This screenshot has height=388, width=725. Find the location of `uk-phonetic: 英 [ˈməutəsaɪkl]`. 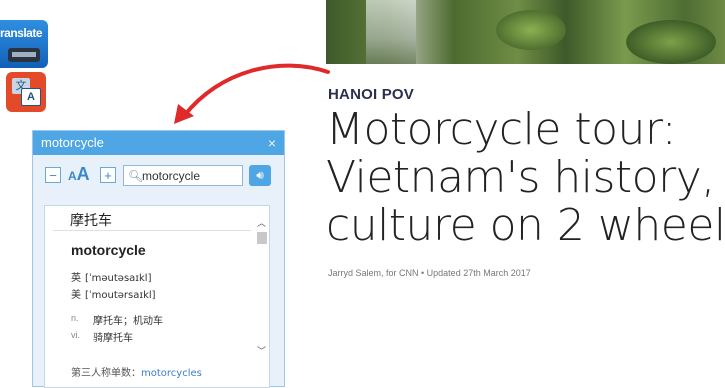

uk-phonetic: 英 [ˈməutəsaɪkl] is located at coordinates (111, 278).